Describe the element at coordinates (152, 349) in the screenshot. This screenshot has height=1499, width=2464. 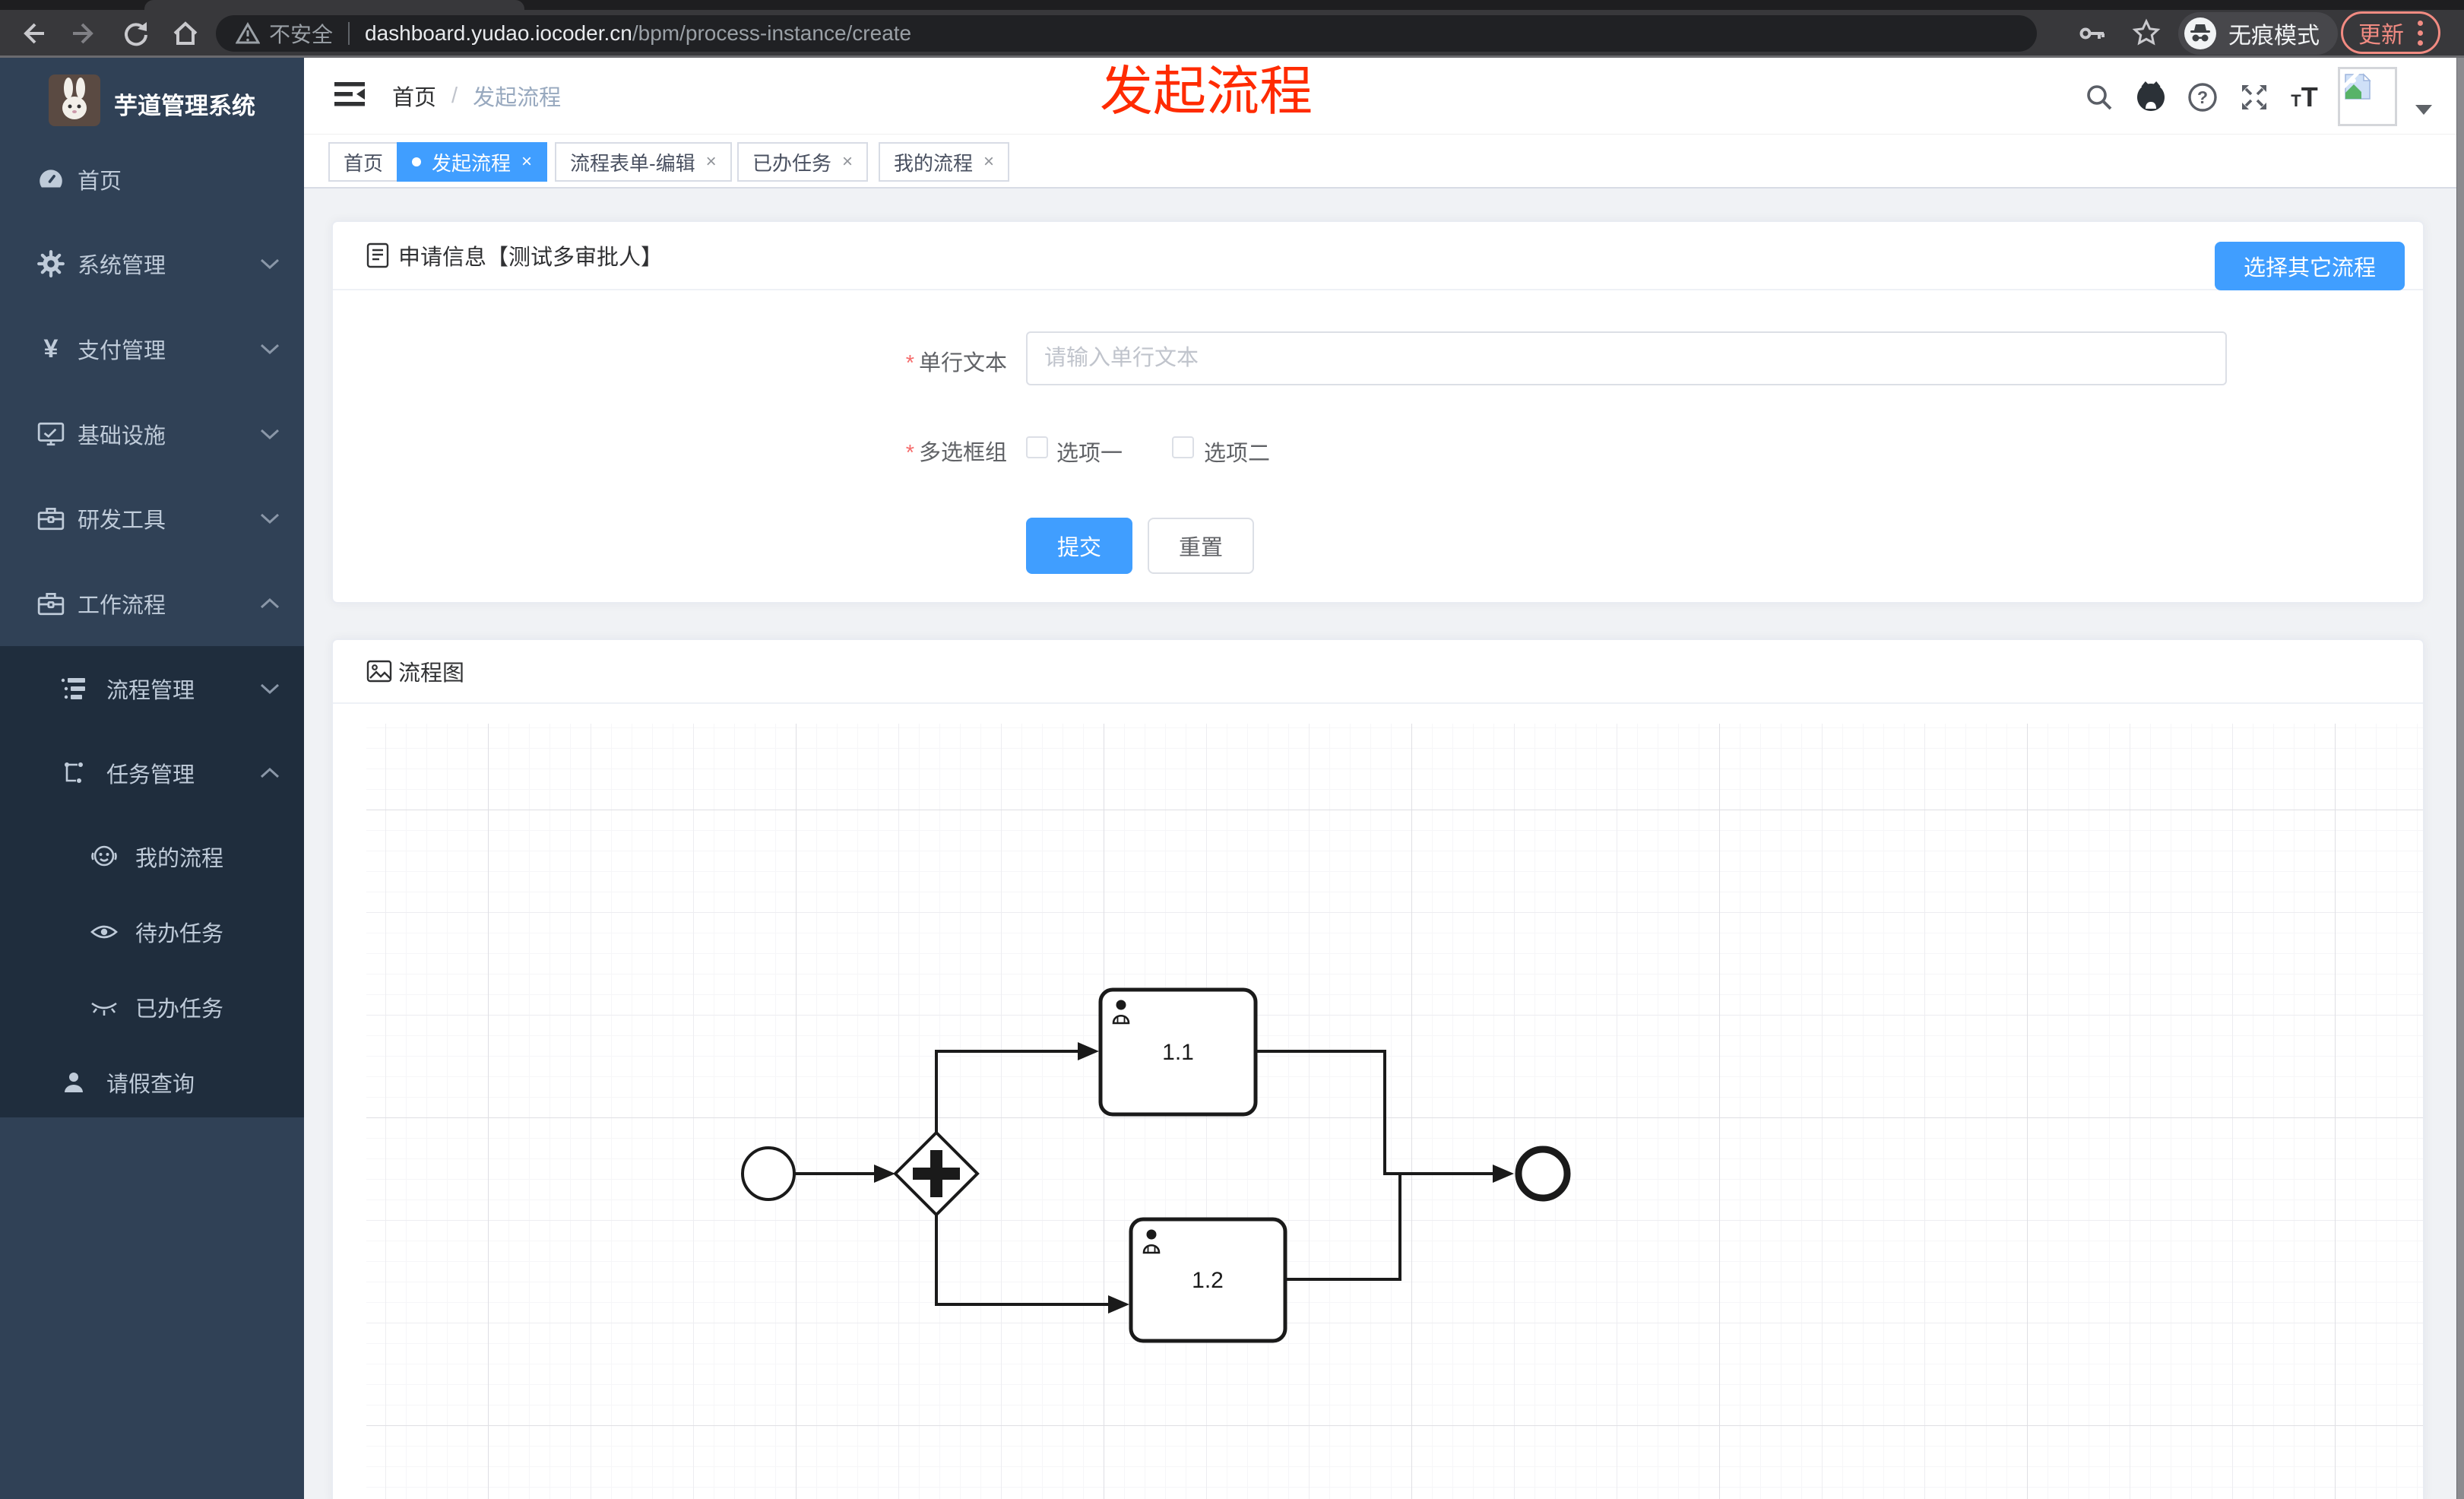
I see `sidebar-item-payment: ¥ 支付管理` at that location.